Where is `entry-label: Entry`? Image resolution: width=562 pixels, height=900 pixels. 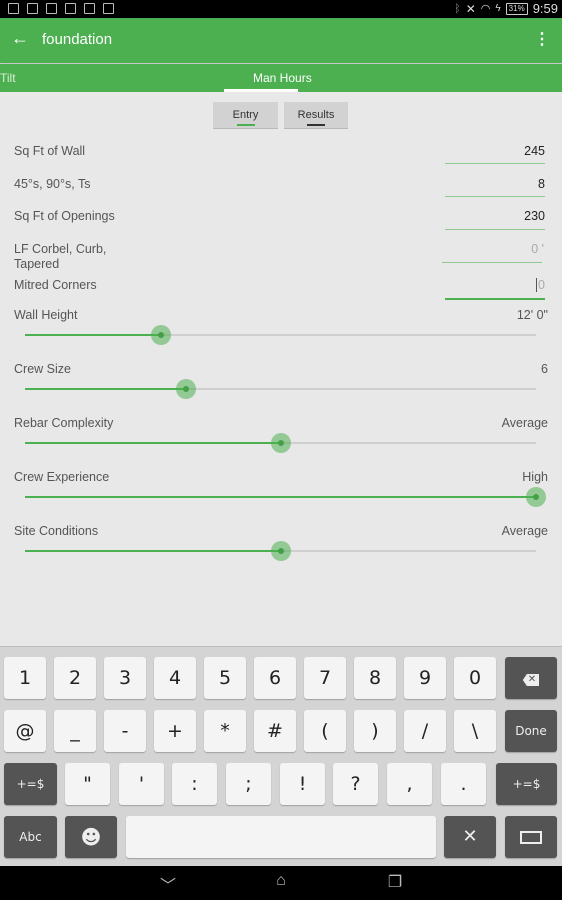
entry-label: Entry is located at coordinates (245, 115).